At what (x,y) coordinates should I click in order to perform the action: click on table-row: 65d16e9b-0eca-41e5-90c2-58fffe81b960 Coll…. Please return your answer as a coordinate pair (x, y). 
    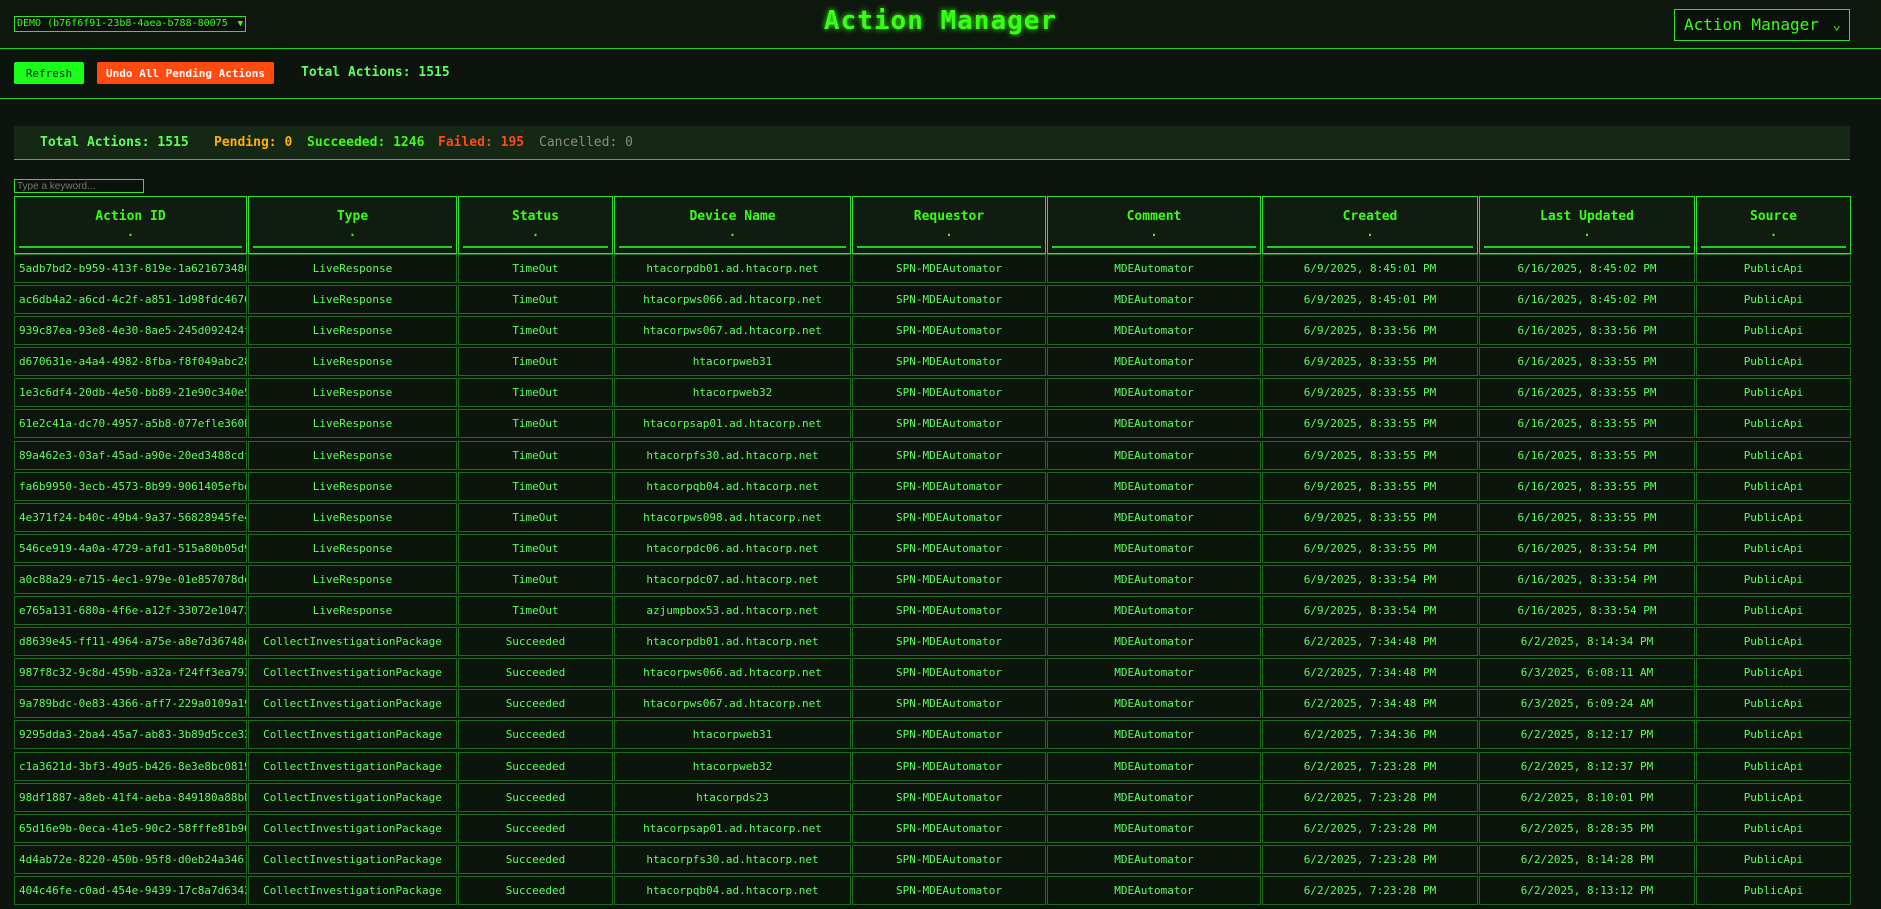
    Looking at the image, I should click on (932, 829).